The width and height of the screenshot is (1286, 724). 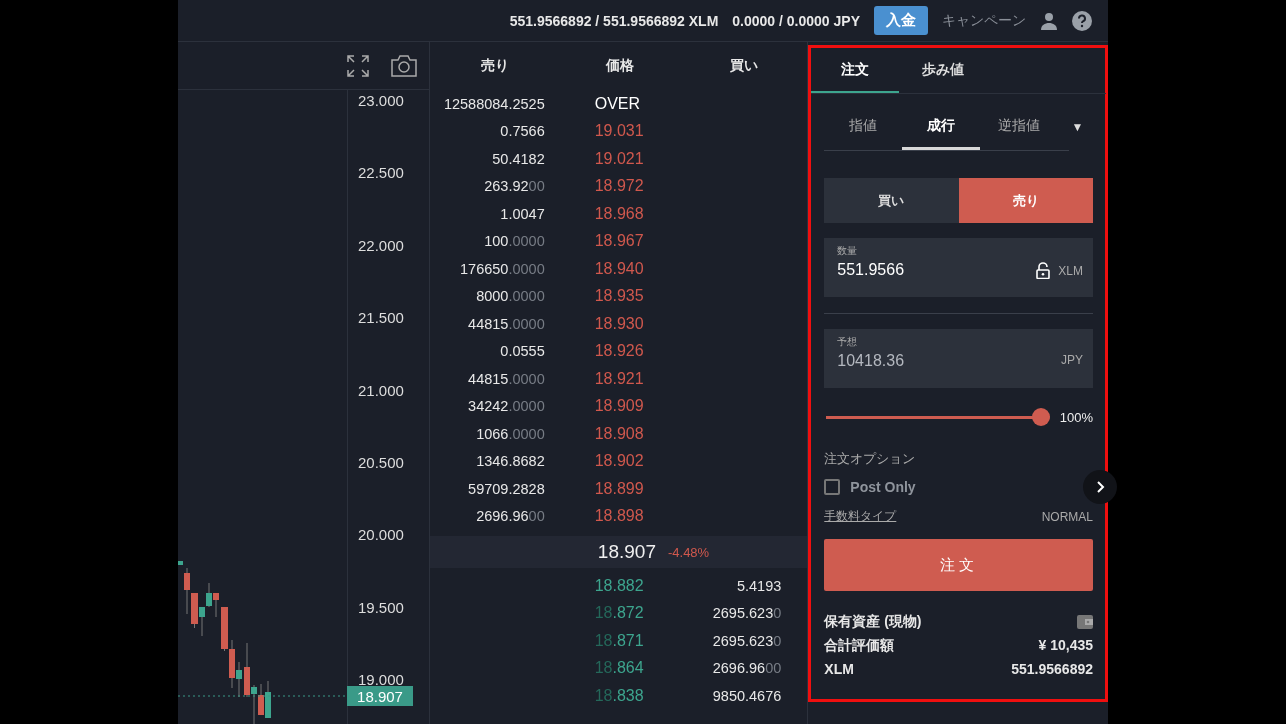 I want to click on chevron-right-icon, so click(x=1100, y=487).